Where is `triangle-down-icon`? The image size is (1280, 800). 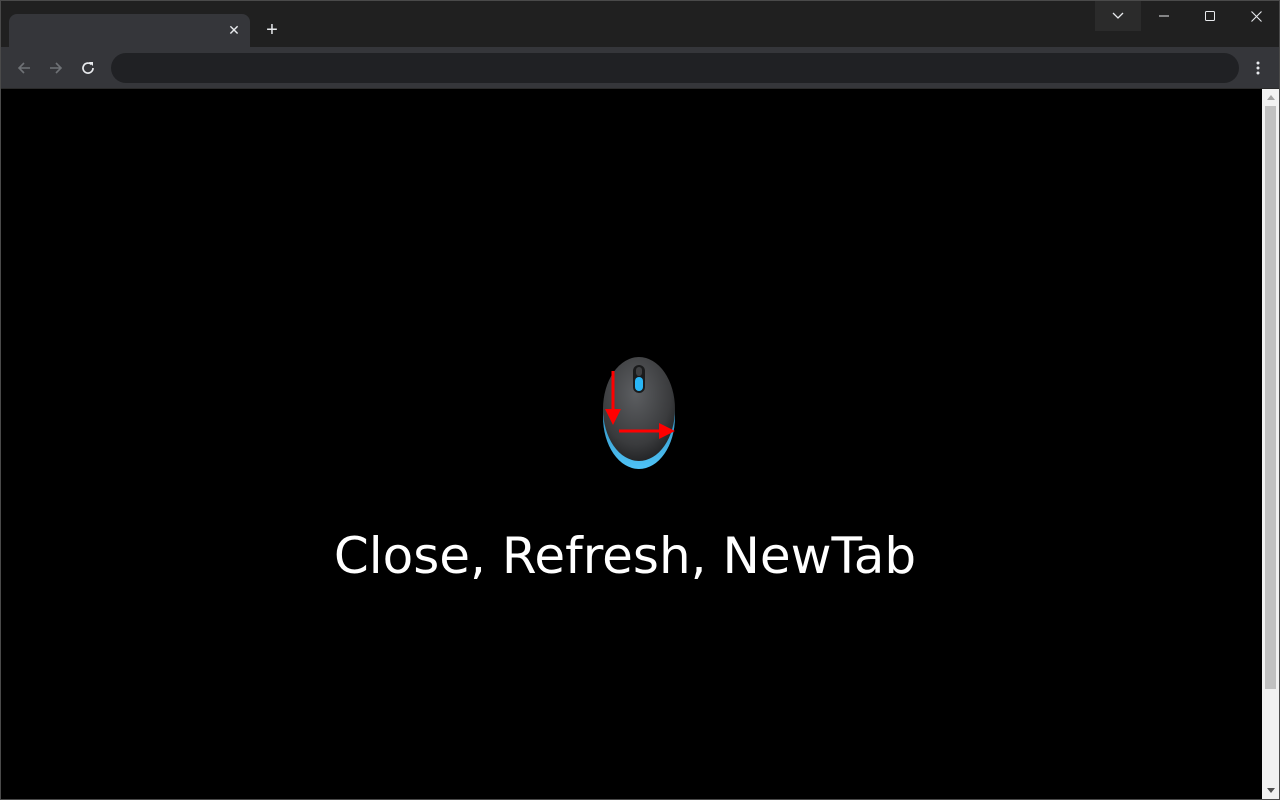
triangle-down-icon is located at coordinates (1270, 790).